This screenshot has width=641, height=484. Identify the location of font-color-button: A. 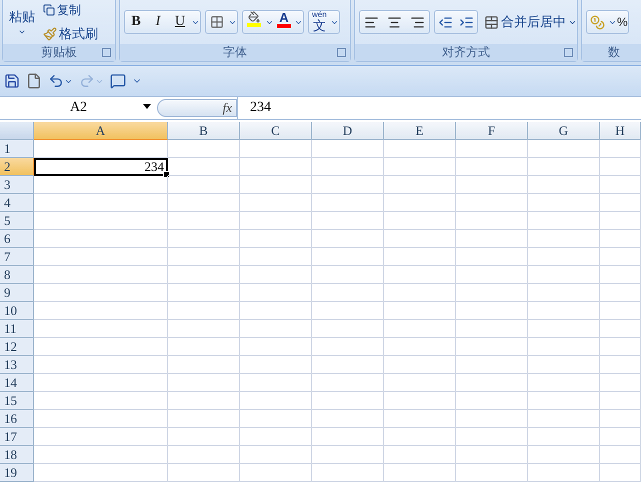
(284, 22).